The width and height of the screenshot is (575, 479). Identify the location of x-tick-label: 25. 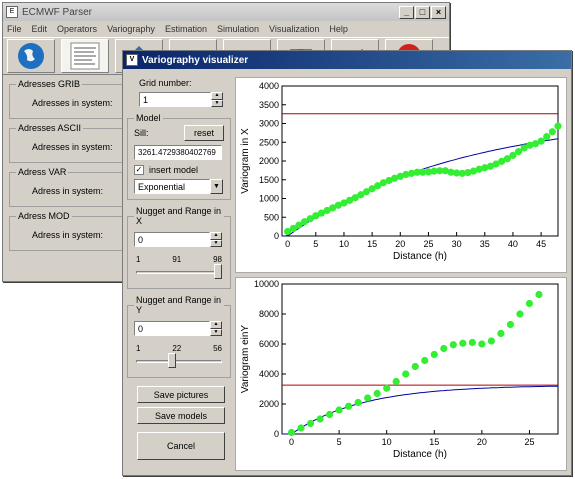
(428, 244).